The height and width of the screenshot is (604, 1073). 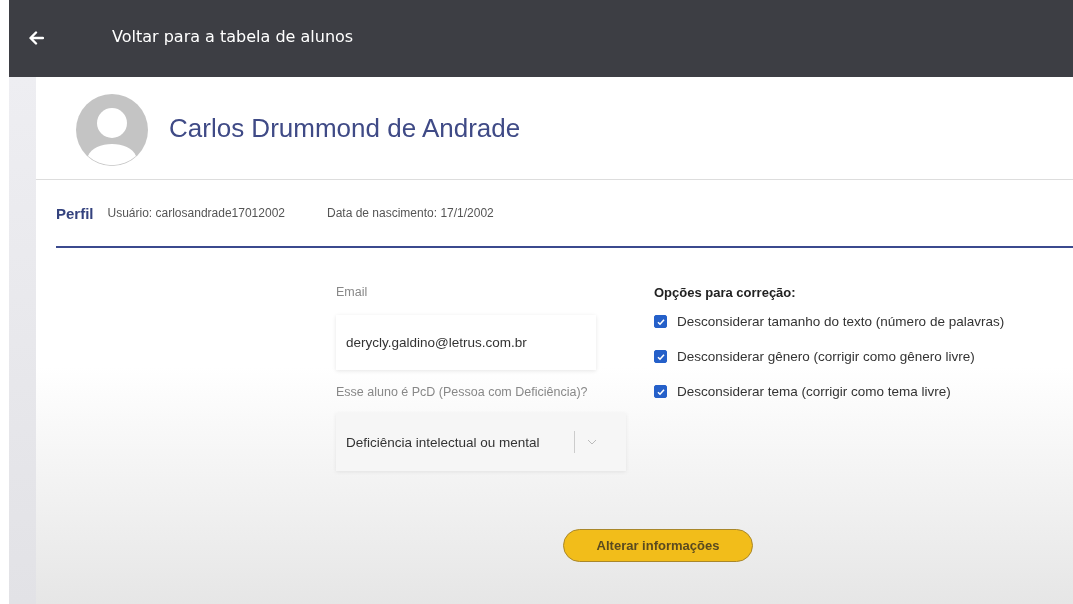 What do you see at coordinates (410, 213) in the screenshot?
I see `birth-date-text: Data de nascimento: 17/1/2002` at bounding box center [410, 213].